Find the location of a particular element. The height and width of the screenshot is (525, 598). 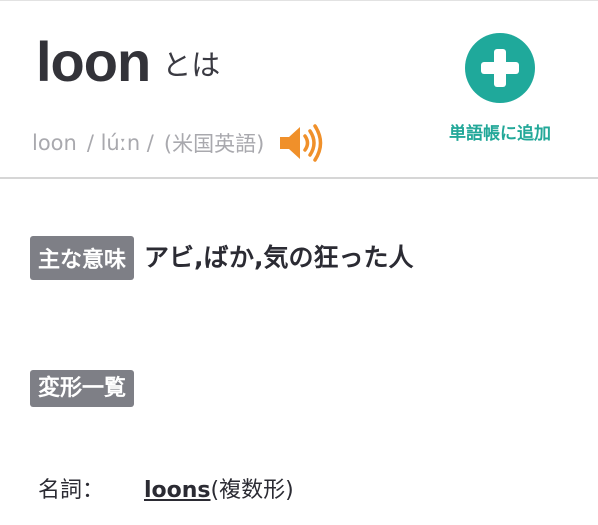

main-meaning-tag: 主な意味 is located at coordinates (82, 258).